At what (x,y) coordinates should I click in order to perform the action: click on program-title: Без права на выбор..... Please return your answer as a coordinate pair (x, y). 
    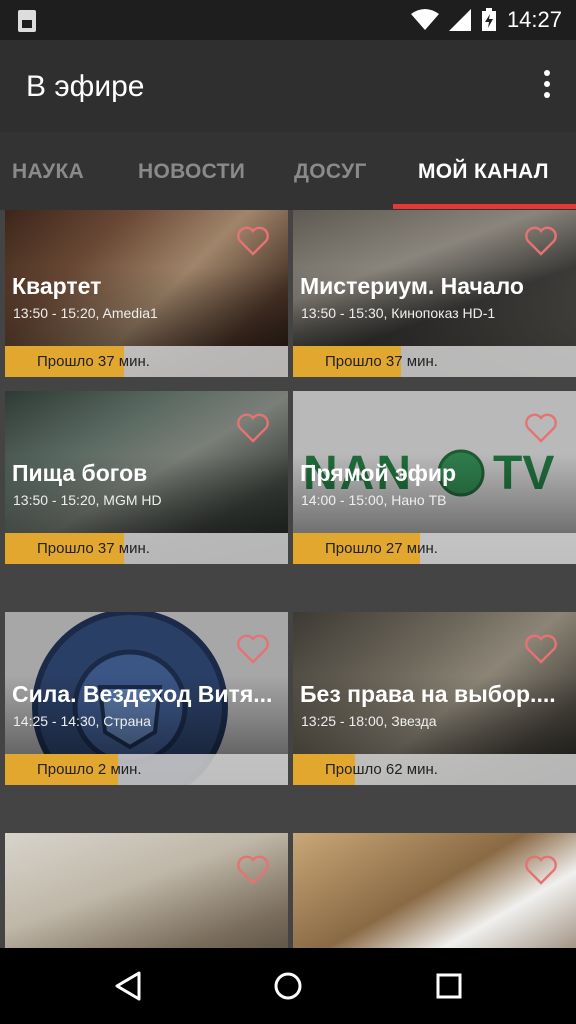
    Looking at the image, I should click on (428, 694).